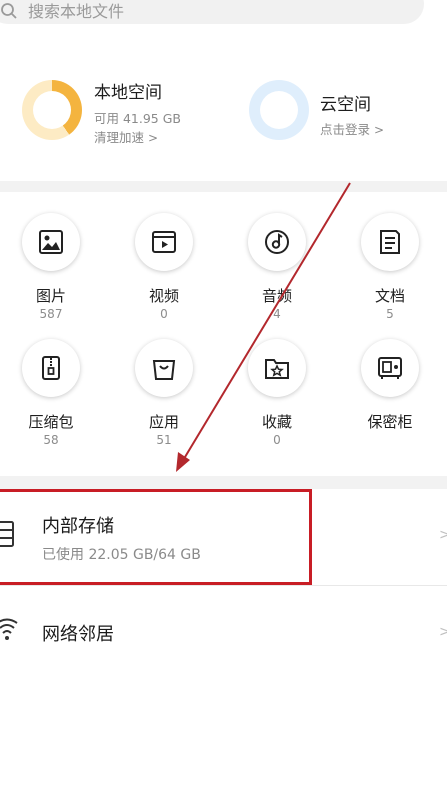 The image size is (447, 789). I want to click on category-count: 51, so click(164, 440).